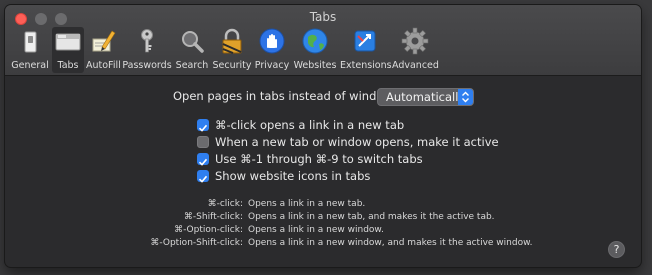 Image resolution: width=652 pixels, height=275 pixels. Describe the element at coordinates (147, 65) in the screenshot. I see `tab-passwords-label: Passwords` at that location.